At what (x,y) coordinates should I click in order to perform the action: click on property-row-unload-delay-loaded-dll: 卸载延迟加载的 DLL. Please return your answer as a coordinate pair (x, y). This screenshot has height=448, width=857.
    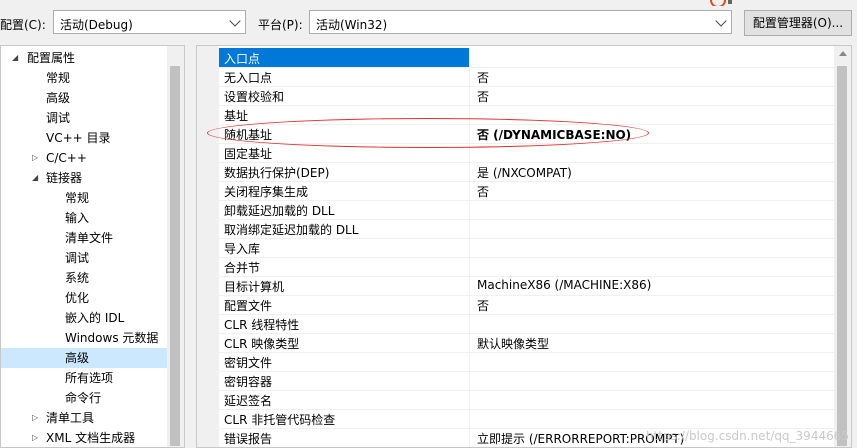
    Looking at the image, I should click on (527, 210).